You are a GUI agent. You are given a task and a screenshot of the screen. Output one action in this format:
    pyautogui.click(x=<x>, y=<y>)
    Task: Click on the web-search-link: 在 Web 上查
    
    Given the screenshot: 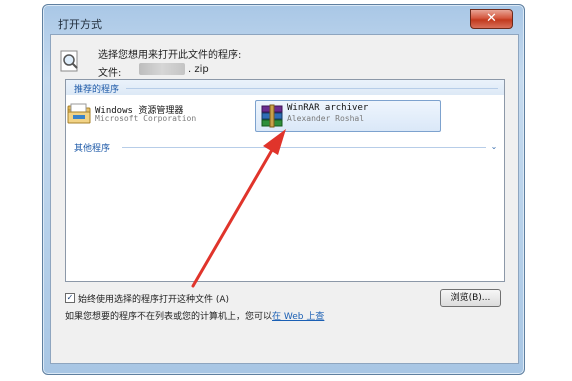 What is the action you would take?
    pyautogui.click(x=298, y=317)
    